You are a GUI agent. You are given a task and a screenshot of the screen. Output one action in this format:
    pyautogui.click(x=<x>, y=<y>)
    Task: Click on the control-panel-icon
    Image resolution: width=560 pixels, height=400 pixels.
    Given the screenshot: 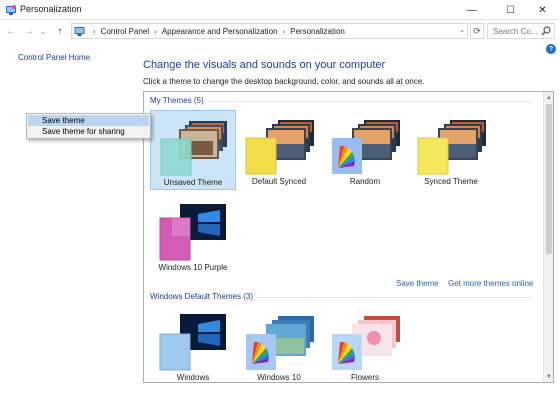 What is the action you would take?
    pyautogui.click(x=79, y=31)
    